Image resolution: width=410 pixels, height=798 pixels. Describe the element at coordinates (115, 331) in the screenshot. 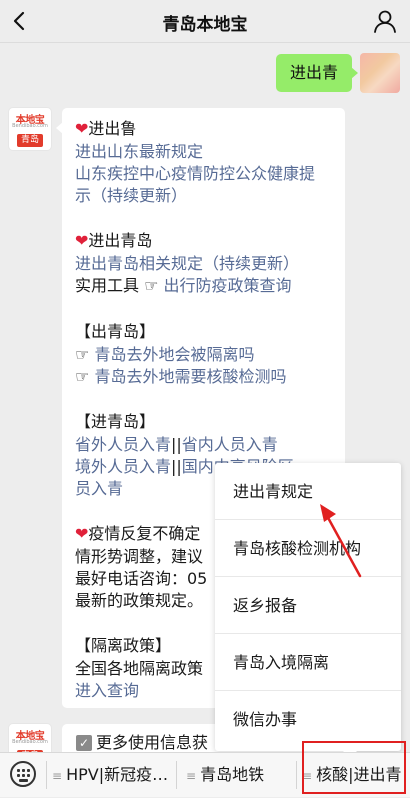

I see `section-heading-leave: 【出青岛】` at that location.